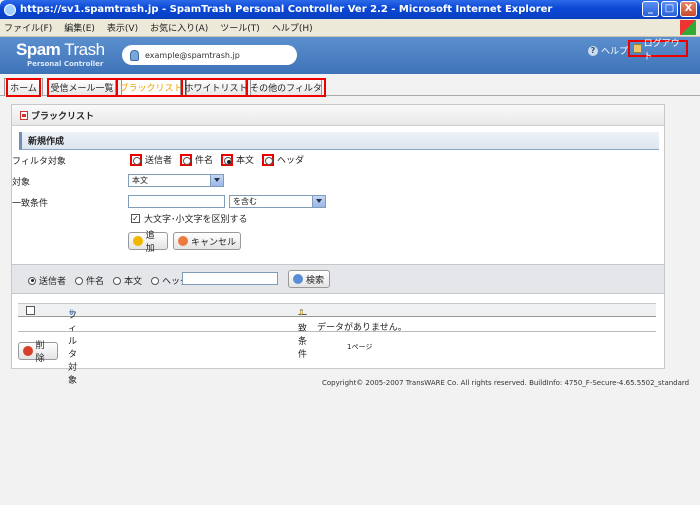  Describe the element at coordinates (28, 351) in the screenshot. I see `delete-icon` at that location.